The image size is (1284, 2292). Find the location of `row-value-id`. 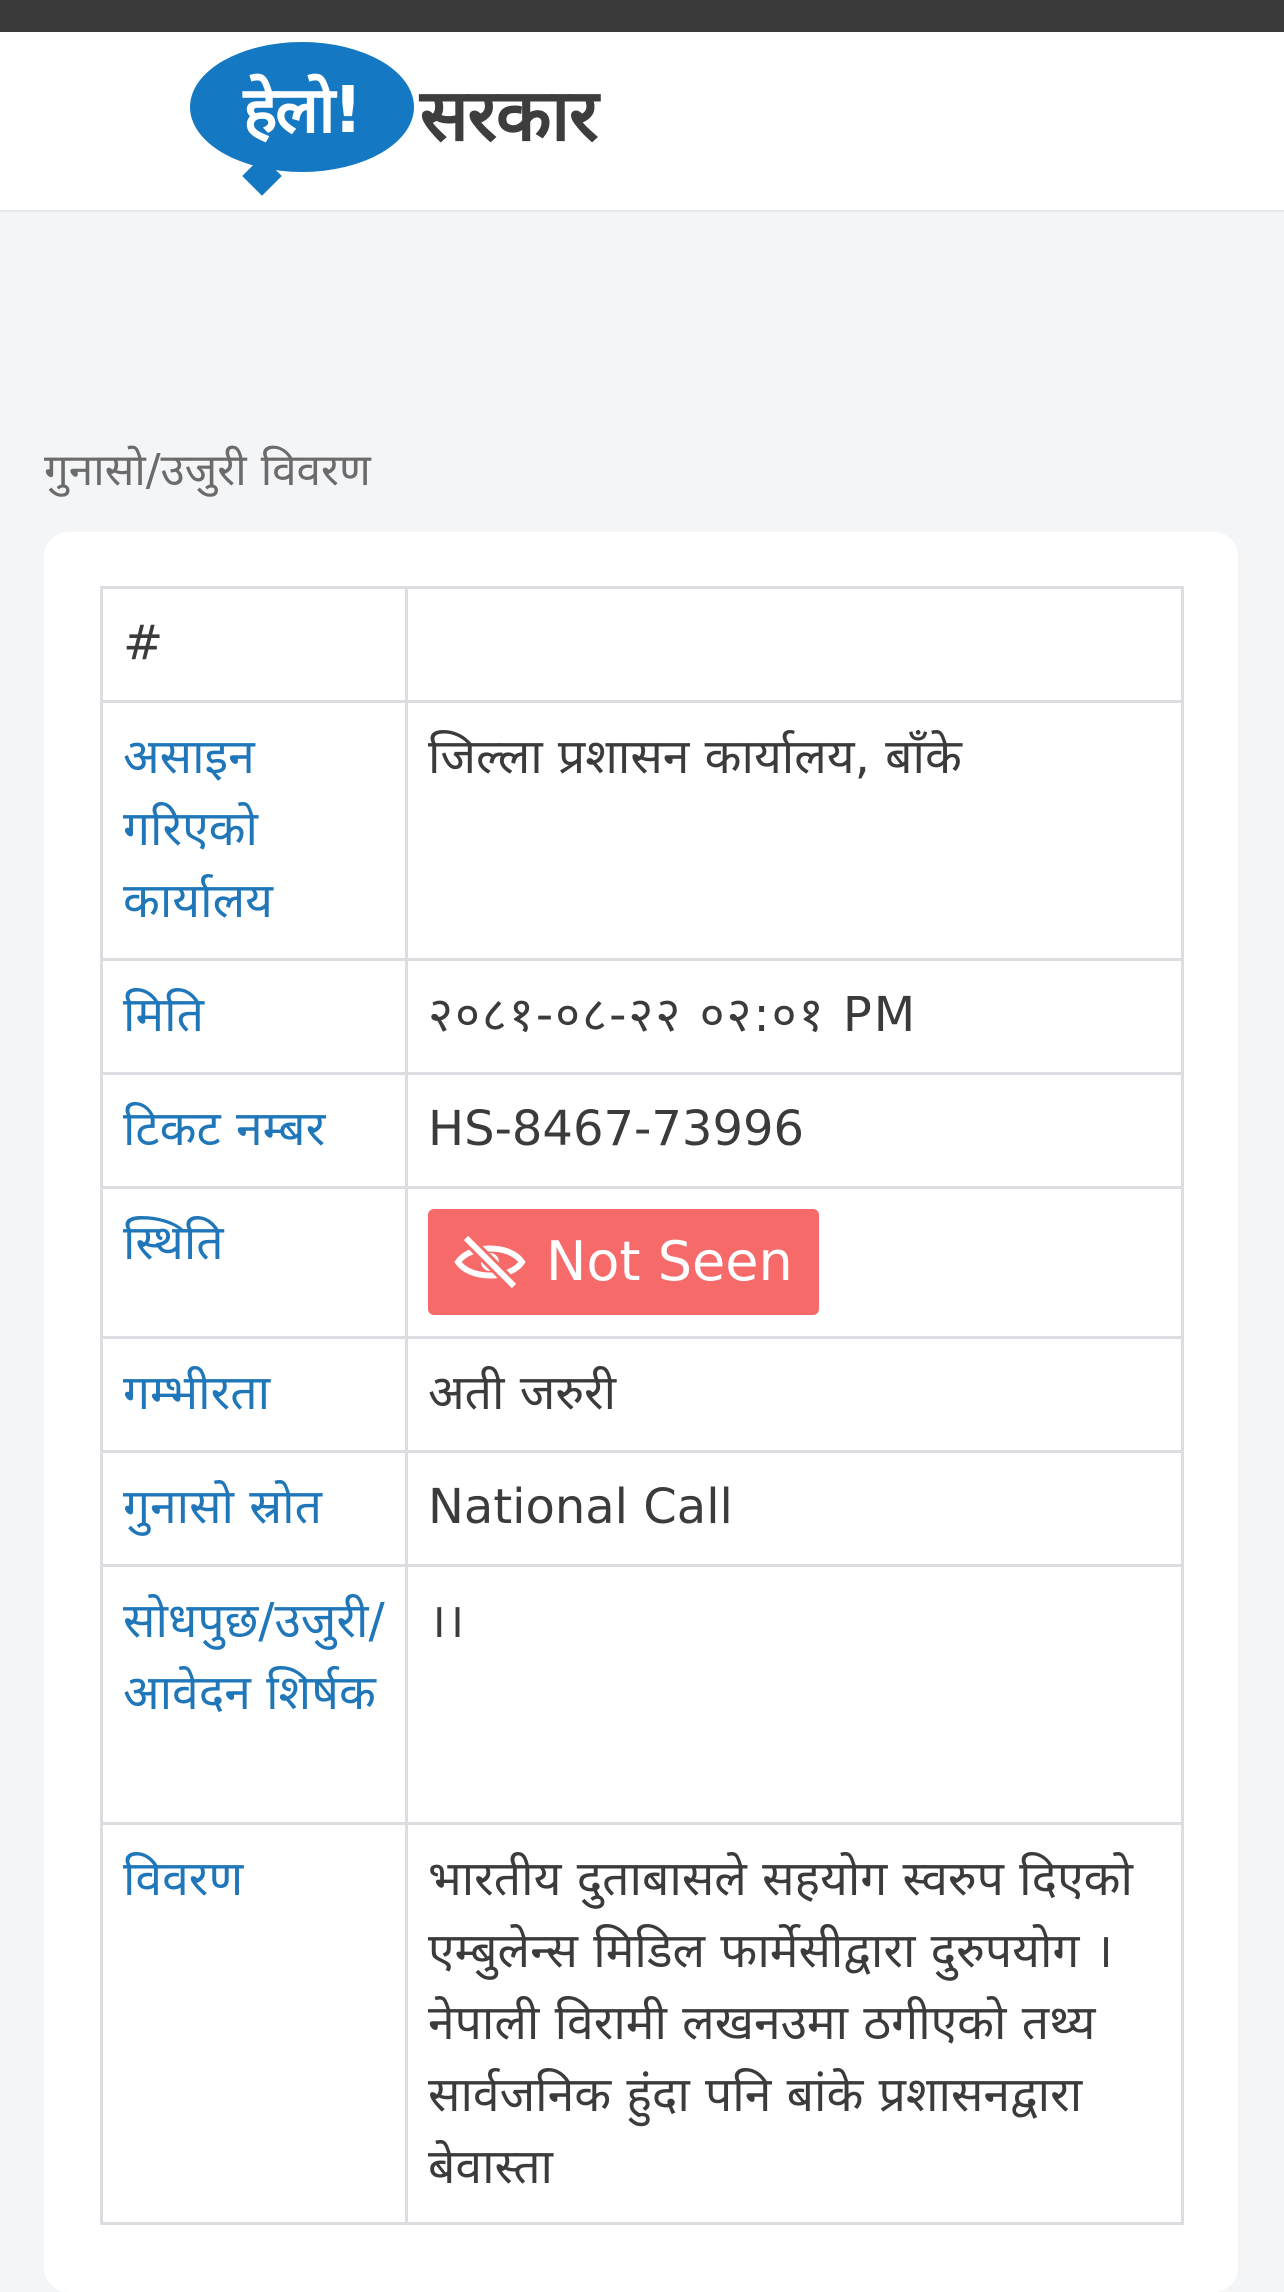

row-value-id is located at coordinates (794, 644).